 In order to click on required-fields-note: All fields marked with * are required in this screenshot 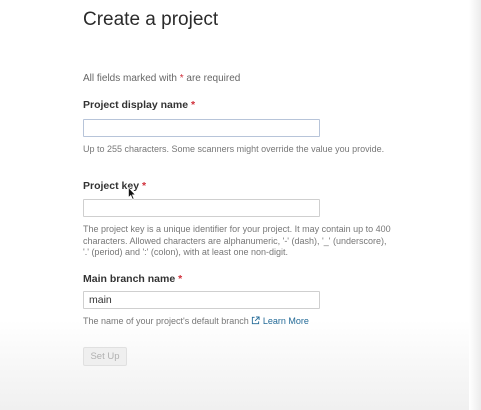, I will do `click(161, 78)`.